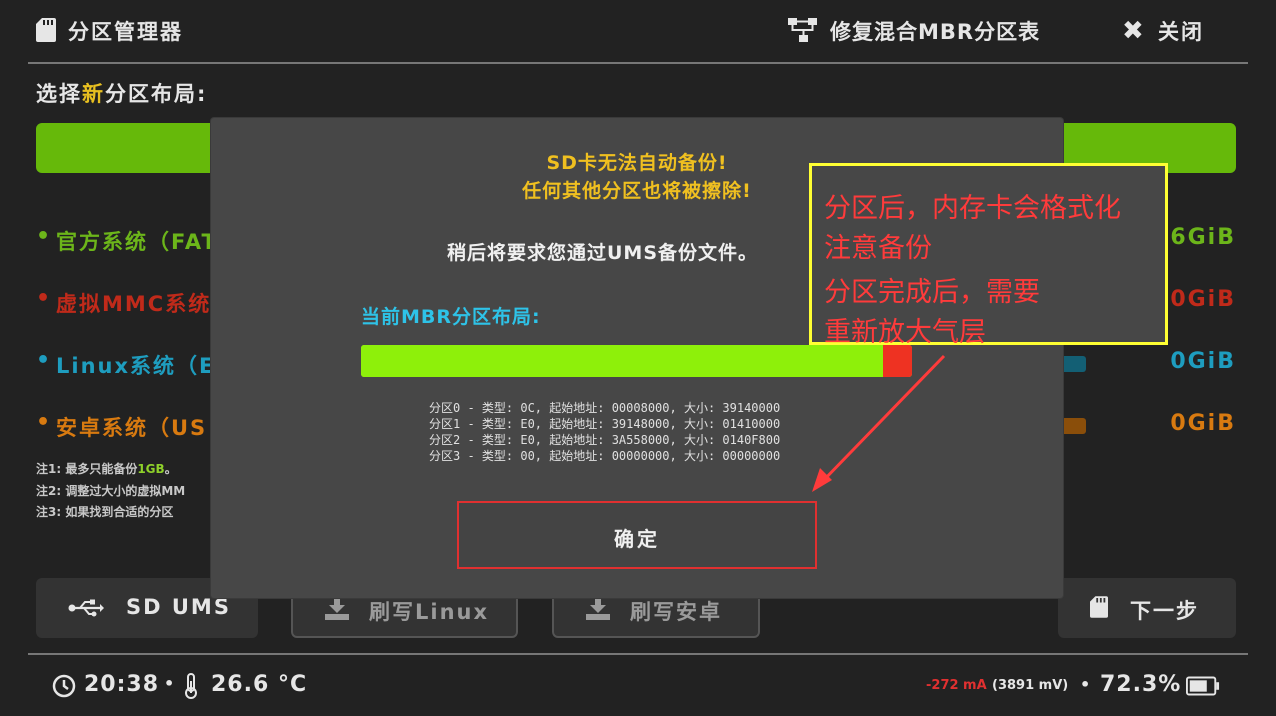  What do you see at coordinates (802, 30) in the screenshot?
I see `sitemap-icon` at bounding box center [802, 30].